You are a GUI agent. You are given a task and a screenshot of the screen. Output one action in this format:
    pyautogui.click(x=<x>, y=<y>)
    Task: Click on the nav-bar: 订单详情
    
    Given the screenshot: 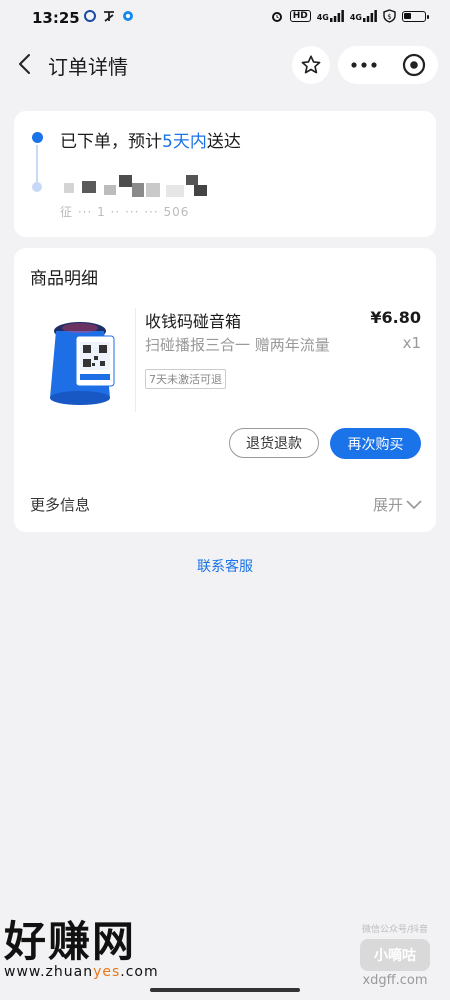 What is the action you would take?
    pyautogui.click(x=225, y=65)
    